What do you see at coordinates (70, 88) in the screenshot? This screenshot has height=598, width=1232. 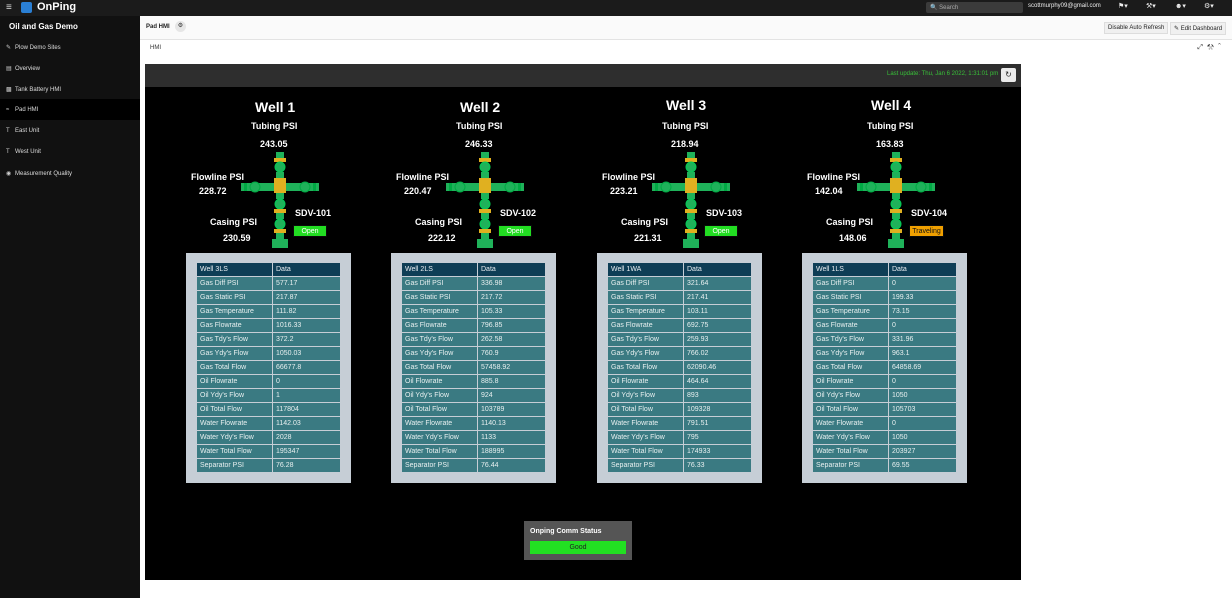 I see `sidebar-item-tank-battery-hmi: ▩ Tank Battery HMI` at bounding box center [70, 88].